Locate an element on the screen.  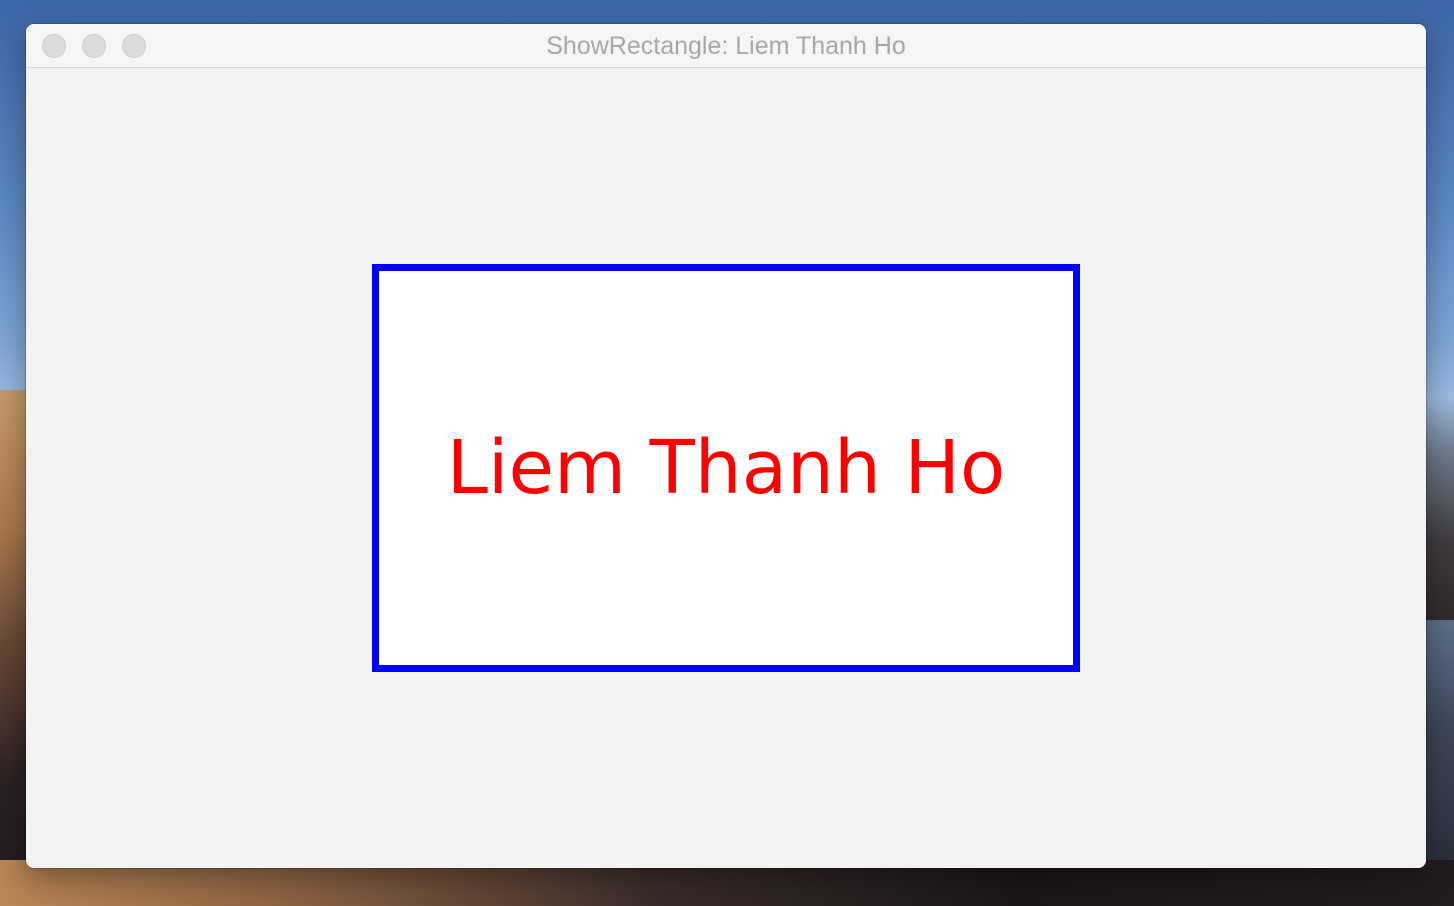
window-title: ShowRectangle: Liem Thanh Ho is located at coordinates (726, 46).